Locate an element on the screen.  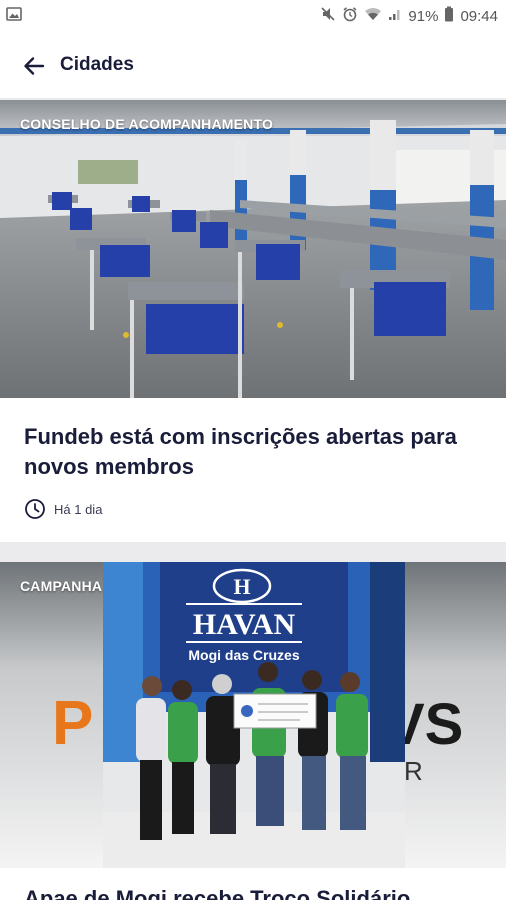
arrow-left-icon is located at coordinates (34, 66).